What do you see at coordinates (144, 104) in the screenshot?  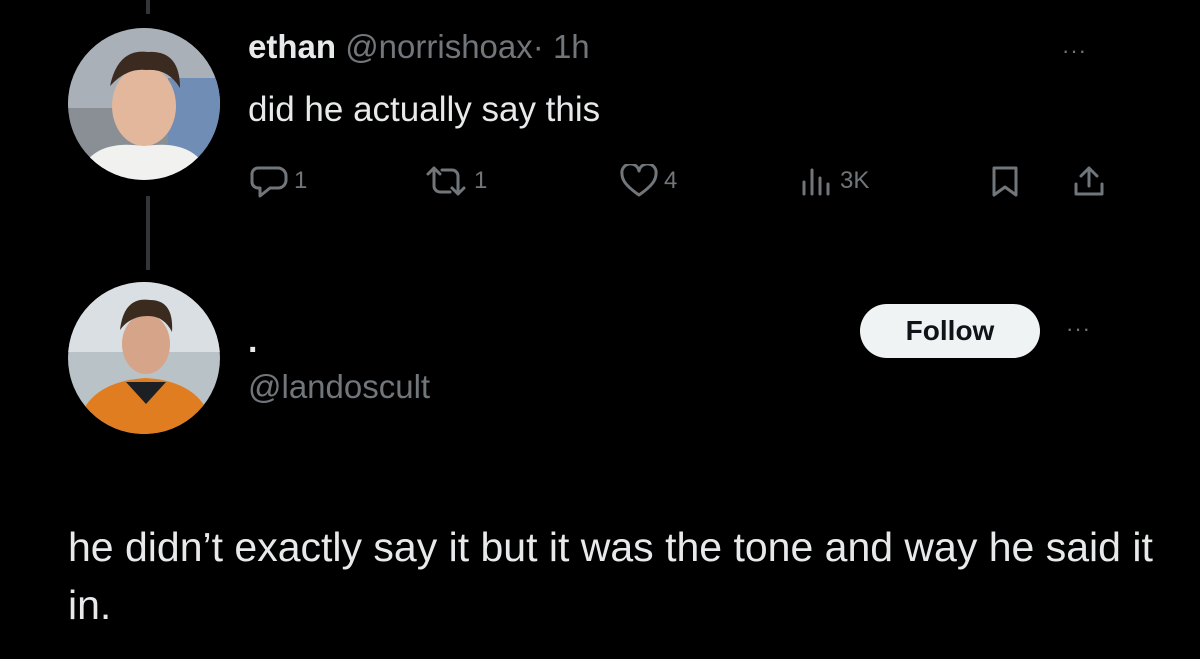 I see `author-avatar` at bounding box center [144, 104].